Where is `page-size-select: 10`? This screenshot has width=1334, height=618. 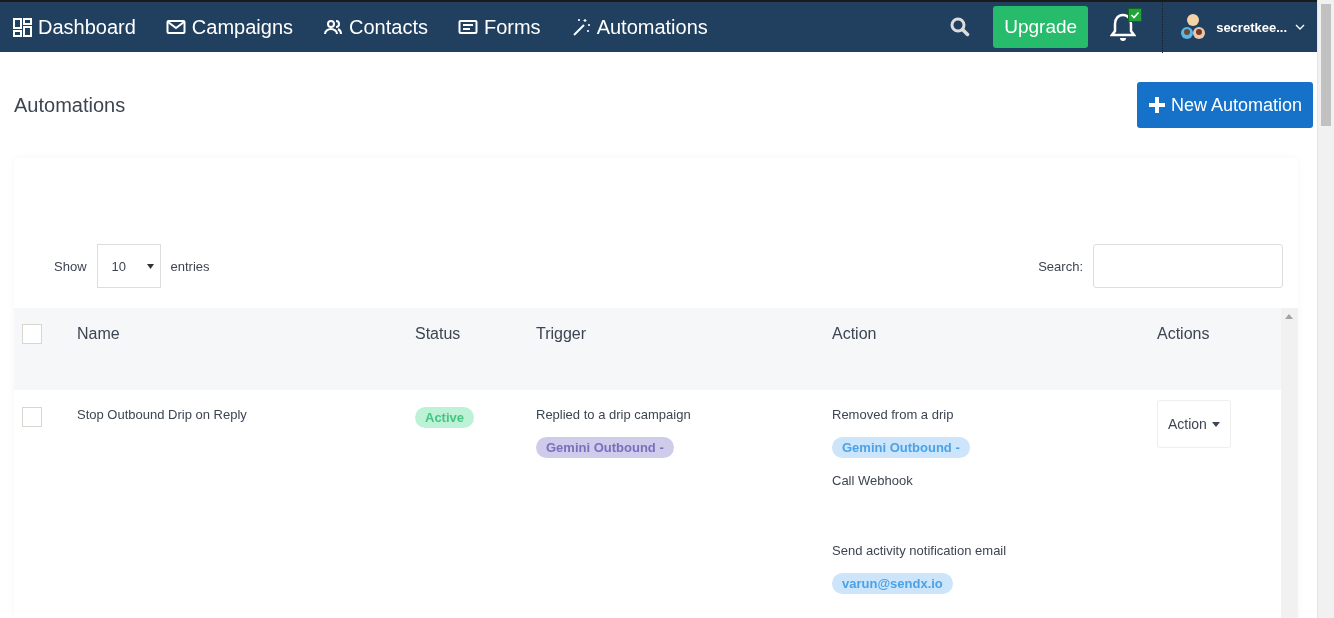 page-size-select: 10 is located at coordinates (128, 266).